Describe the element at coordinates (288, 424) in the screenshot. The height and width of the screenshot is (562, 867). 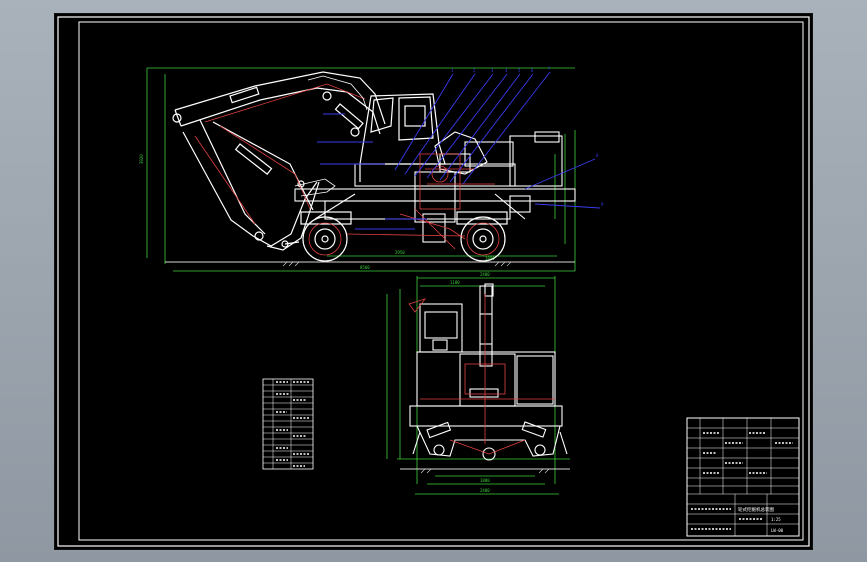
I see `parameter-table` at that location.